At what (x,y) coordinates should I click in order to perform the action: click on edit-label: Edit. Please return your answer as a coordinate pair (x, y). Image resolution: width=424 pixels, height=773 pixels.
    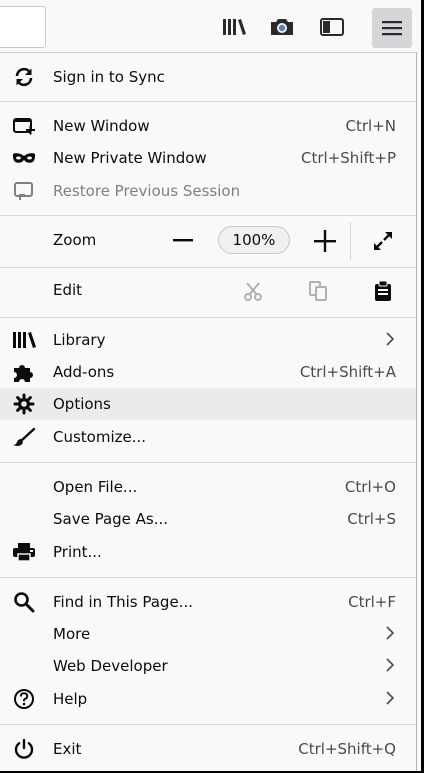
    Looking at the image, I should click on (68, 290).